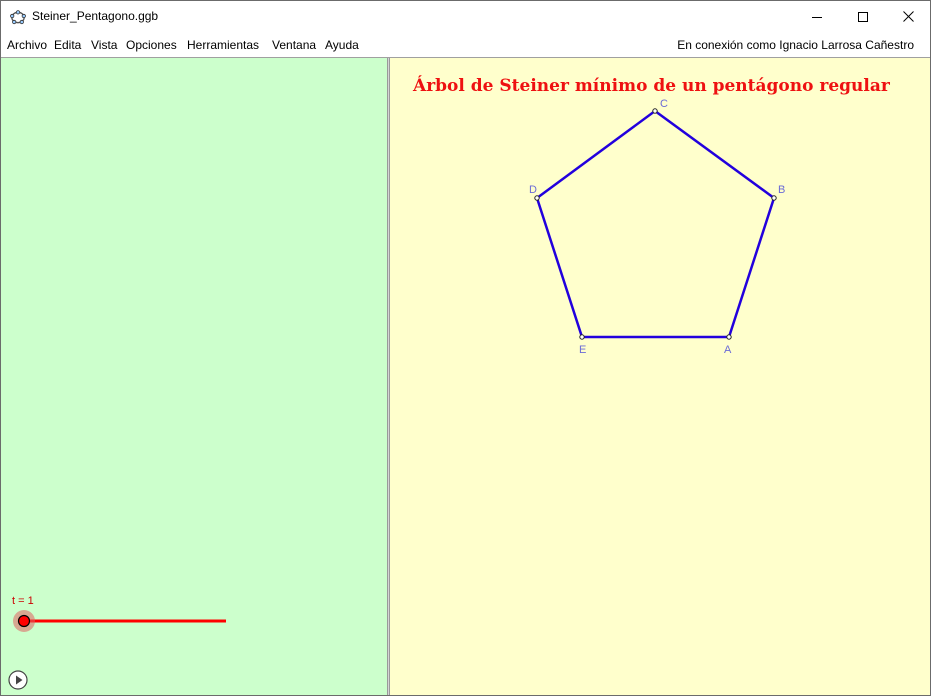 This screenshot has height=696, width=931. What do you see at coordinates (774, 198) in the screenshot?
I see `point-b` at bounding box center [774, 198].